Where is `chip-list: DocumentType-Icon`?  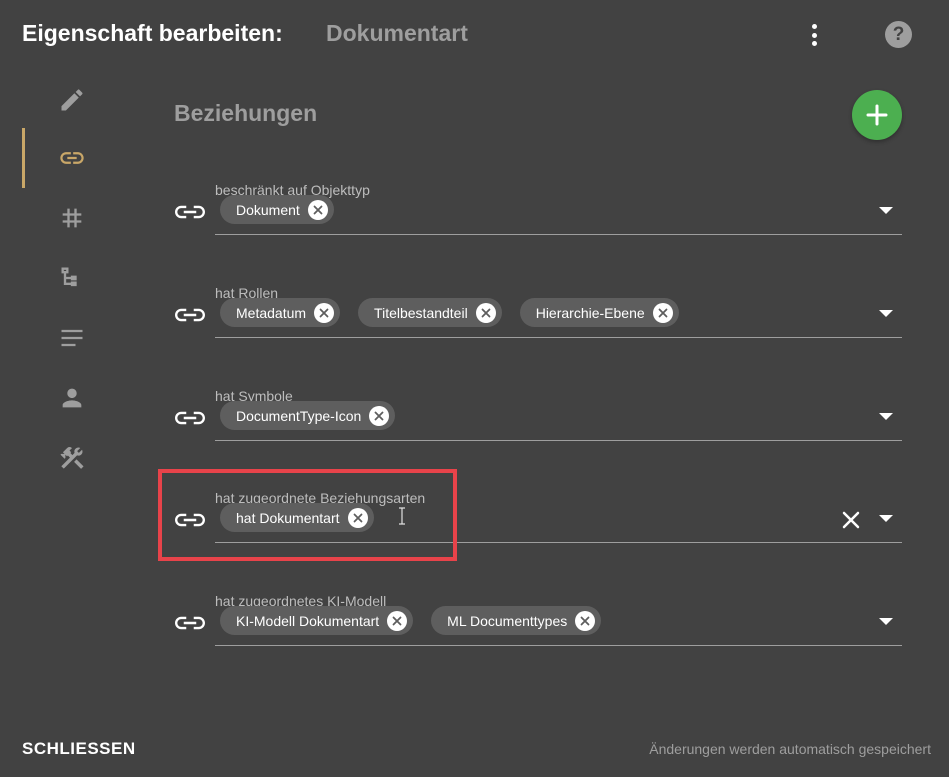 chip-list: DocumentType-Icon is located at coordinates (308, 415).